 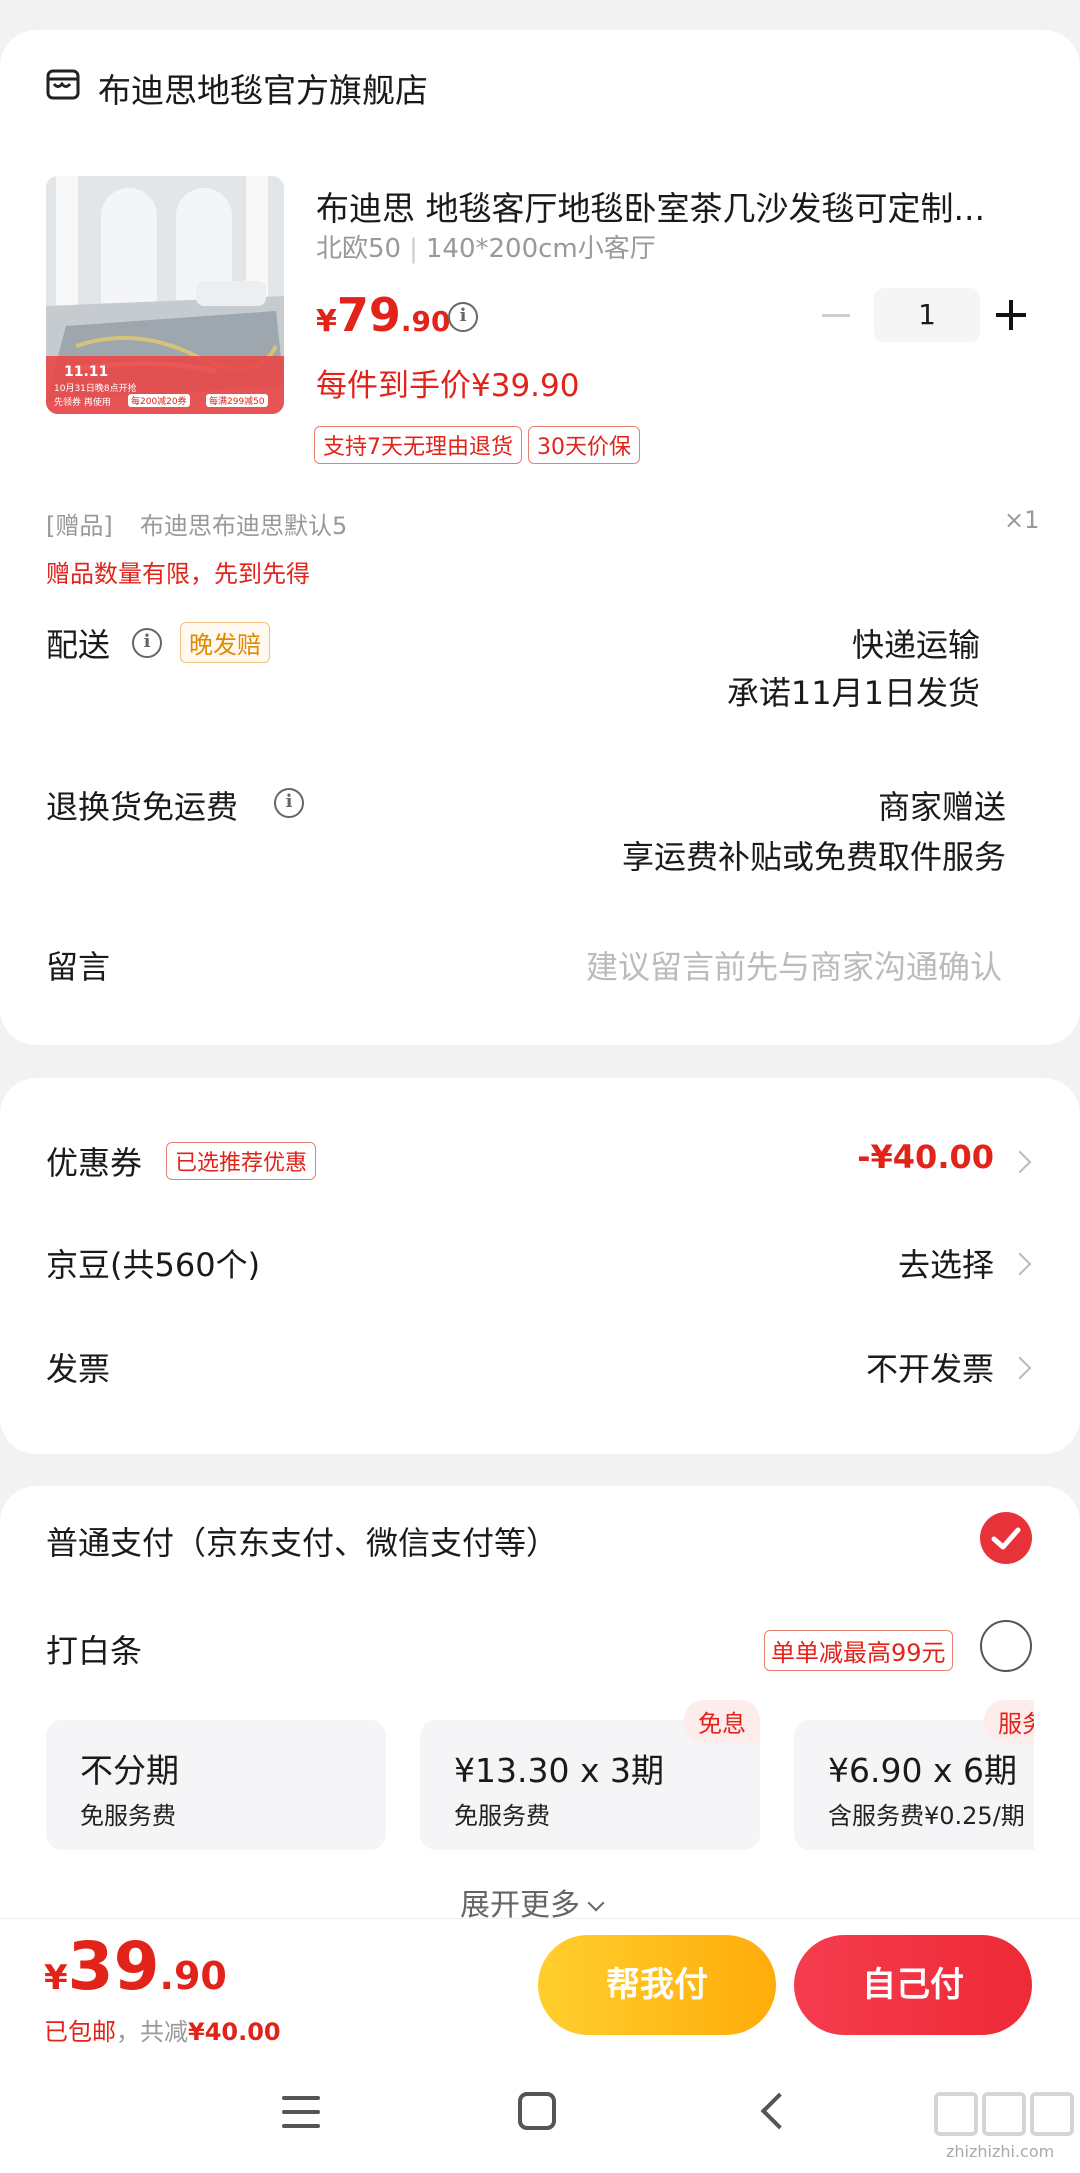 What do you see at coordinates (135, 1966) in the screenshot?
I see `total-price: ¥39.90` at bounding box center [135, 1966].